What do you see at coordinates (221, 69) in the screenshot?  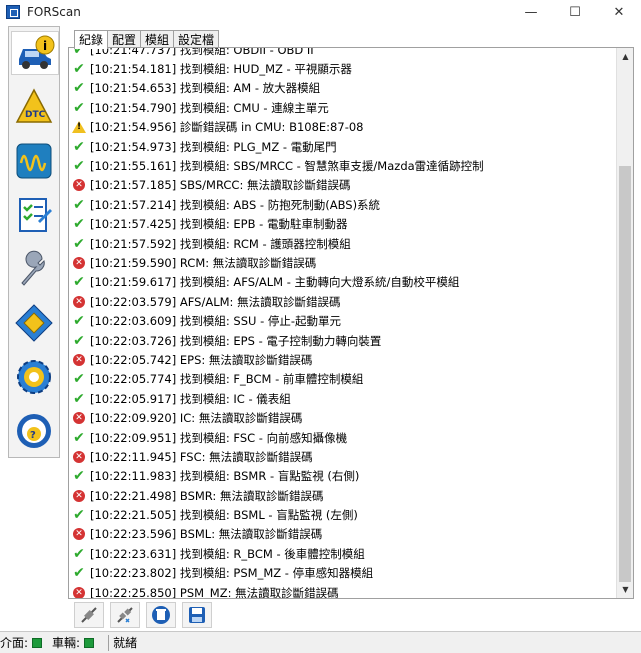 I see `log-entry-text: [10:21:54.181] 找到模組: HUD_MZ - 平視顯示器` at bounding box center [221, 69].